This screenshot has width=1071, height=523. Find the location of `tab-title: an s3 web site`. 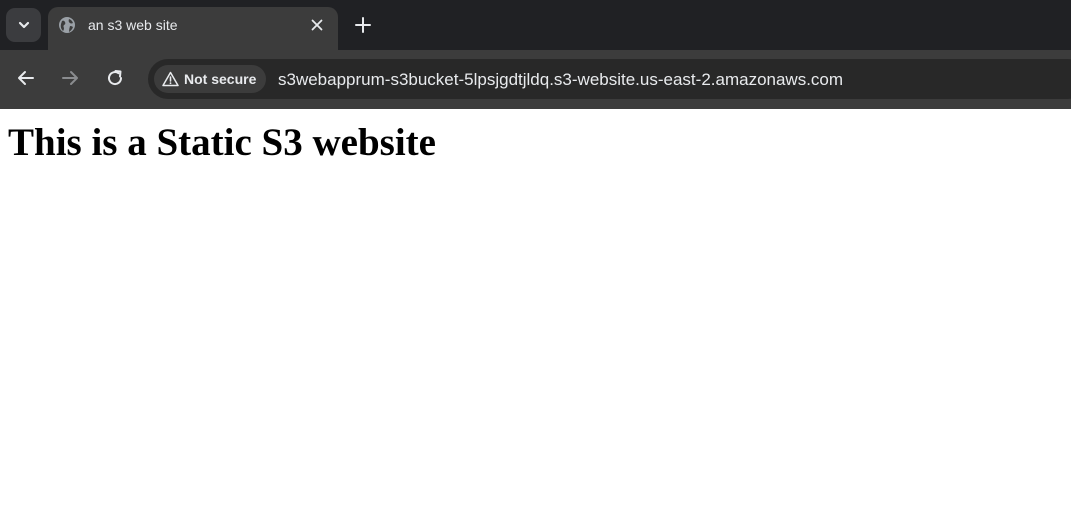

tab-title: an s3 web site is located at coordinates (133, 25).